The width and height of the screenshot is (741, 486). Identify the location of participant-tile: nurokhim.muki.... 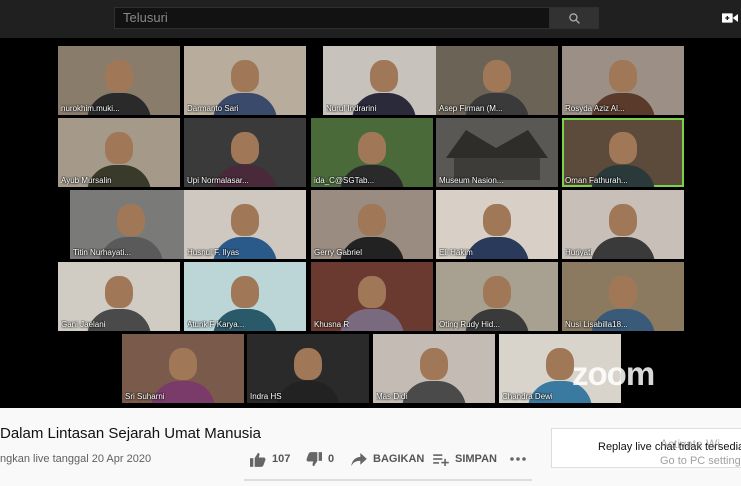
(119, 80).